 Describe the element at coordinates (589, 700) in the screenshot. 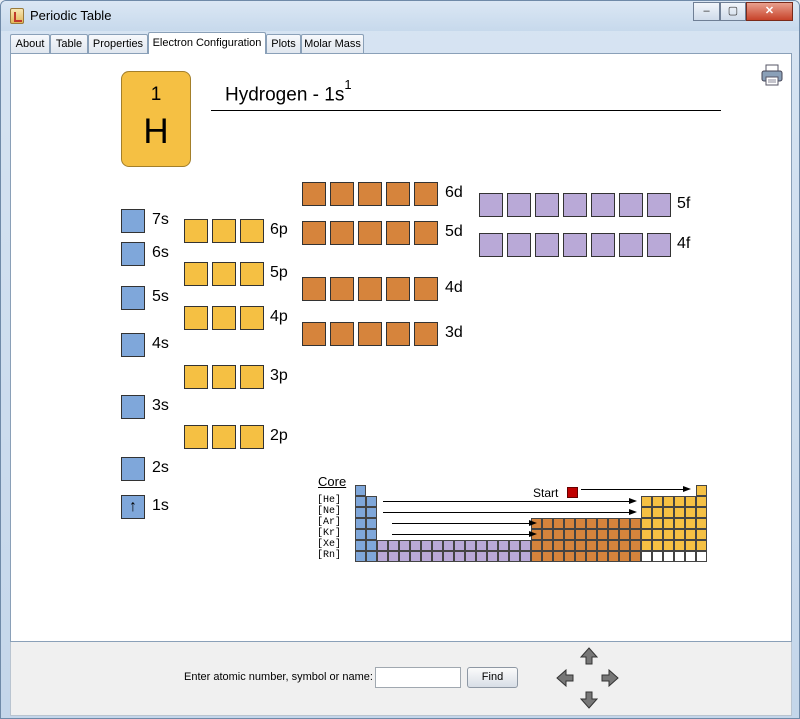

I see `arrow-down-icon` at that location.